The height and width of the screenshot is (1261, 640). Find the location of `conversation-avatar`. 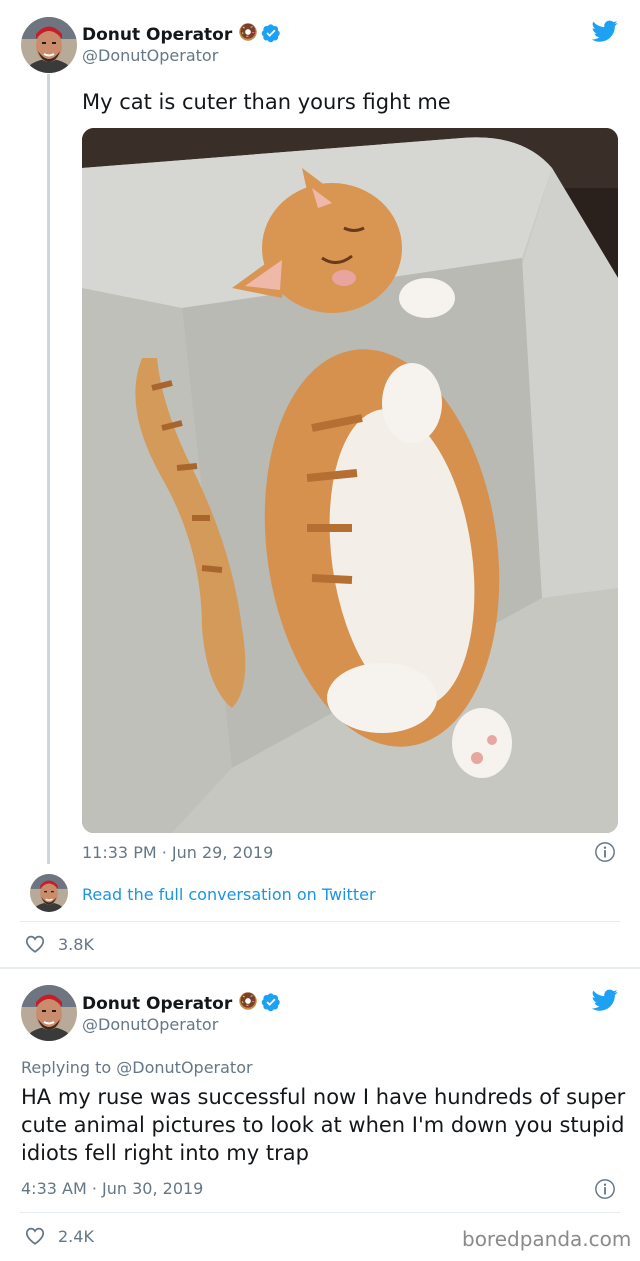

conversation-avatar is located at coordinates (49, 893).